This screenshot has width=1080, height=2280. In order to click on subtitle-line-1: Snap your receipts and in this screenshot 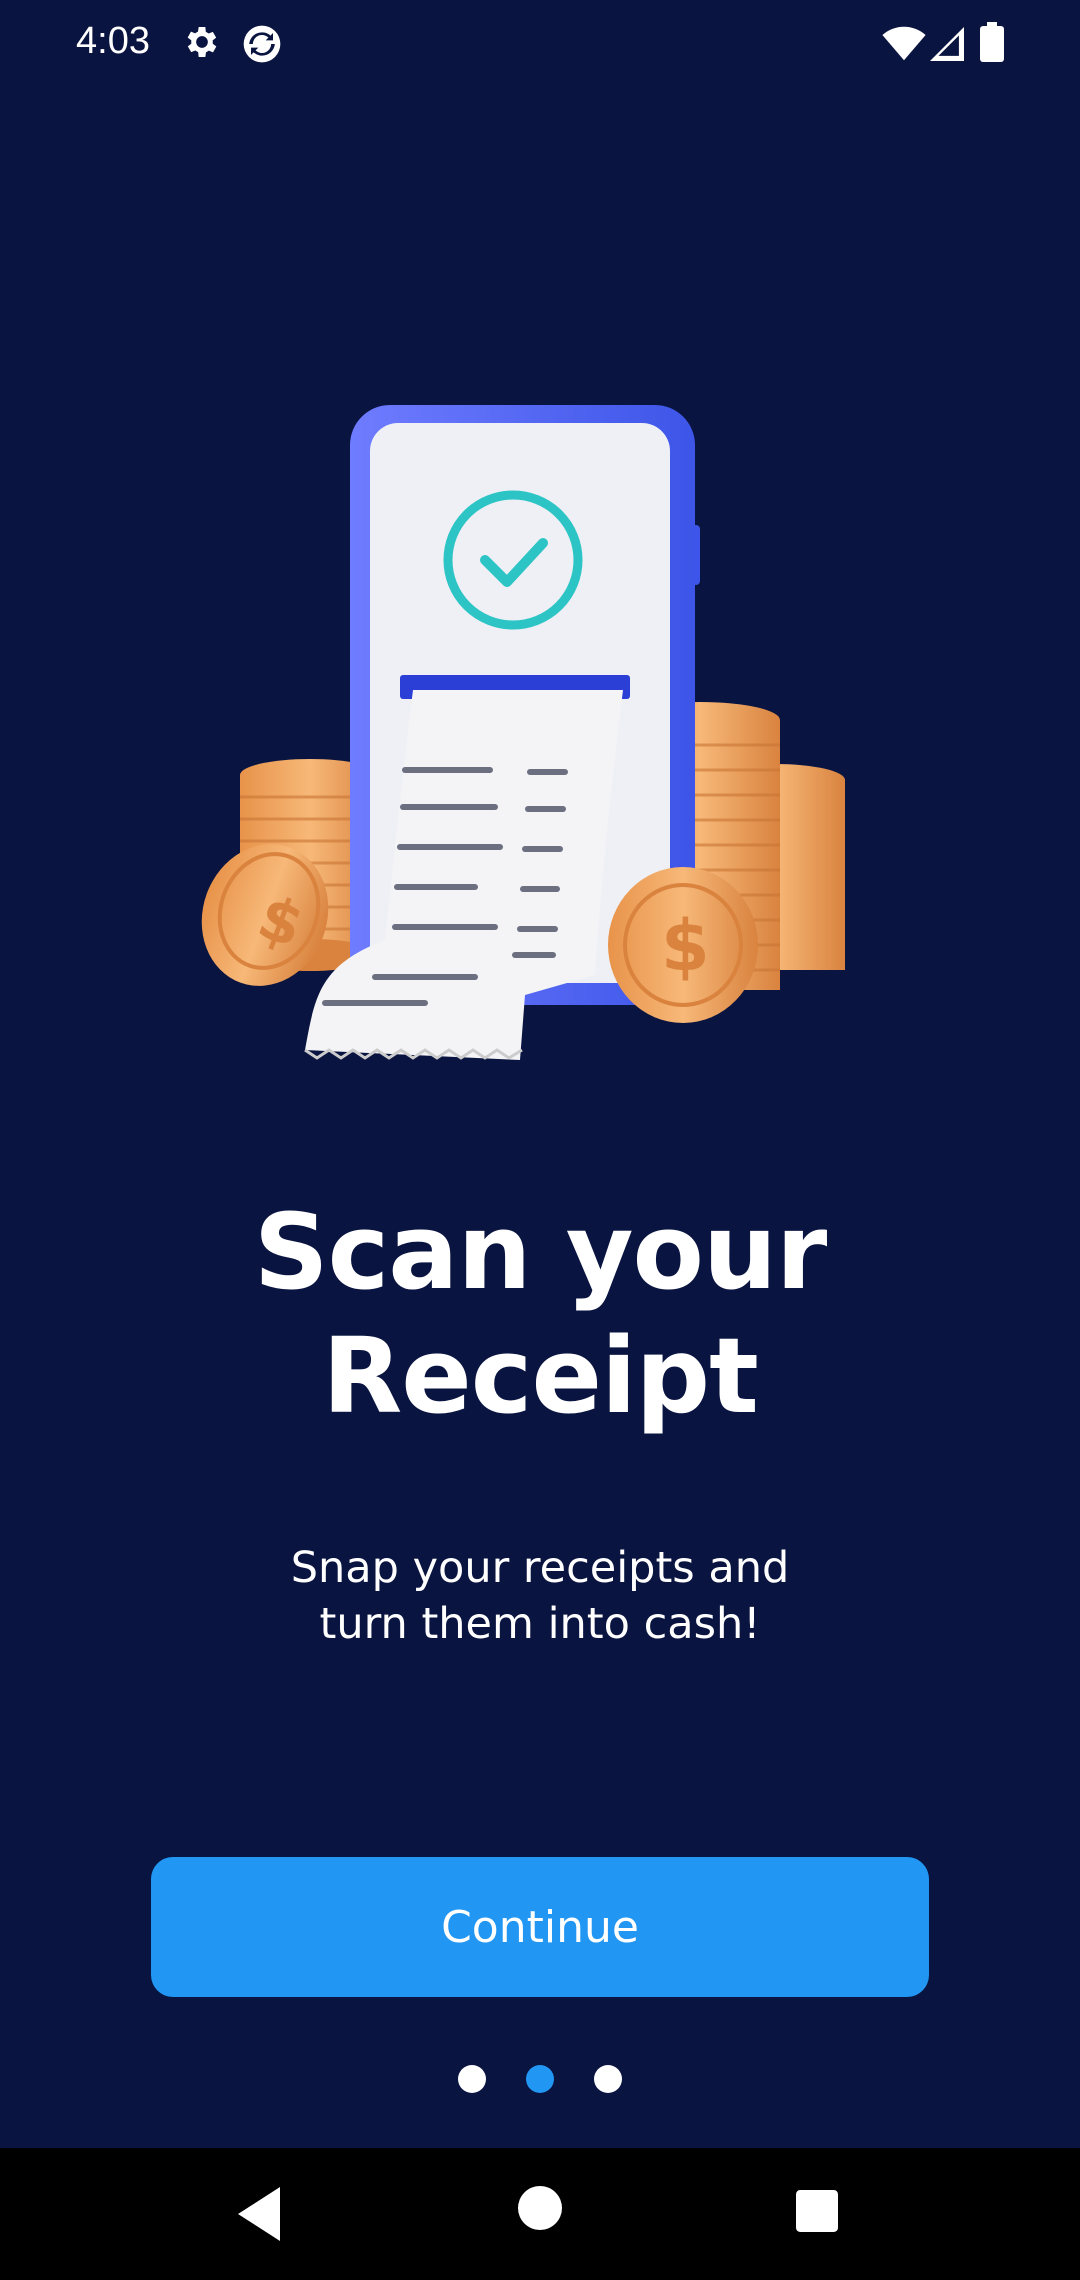, I will do `click(540, 1568)`.